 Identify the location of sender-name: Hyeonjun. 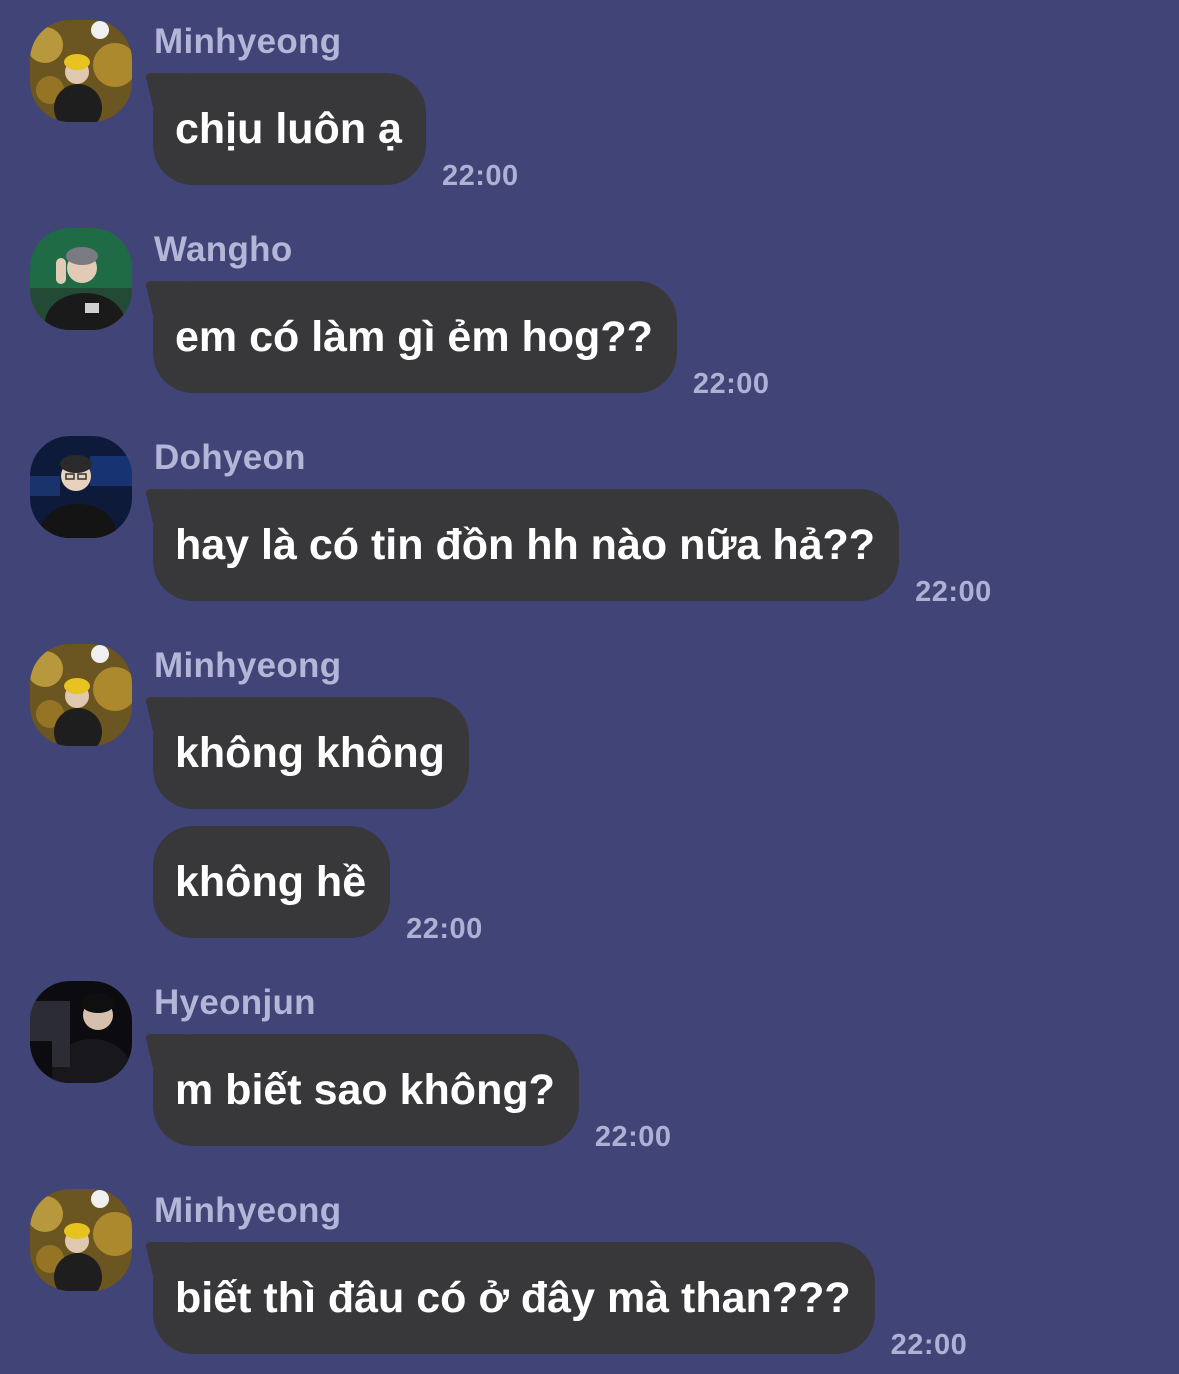
(235, 1002).